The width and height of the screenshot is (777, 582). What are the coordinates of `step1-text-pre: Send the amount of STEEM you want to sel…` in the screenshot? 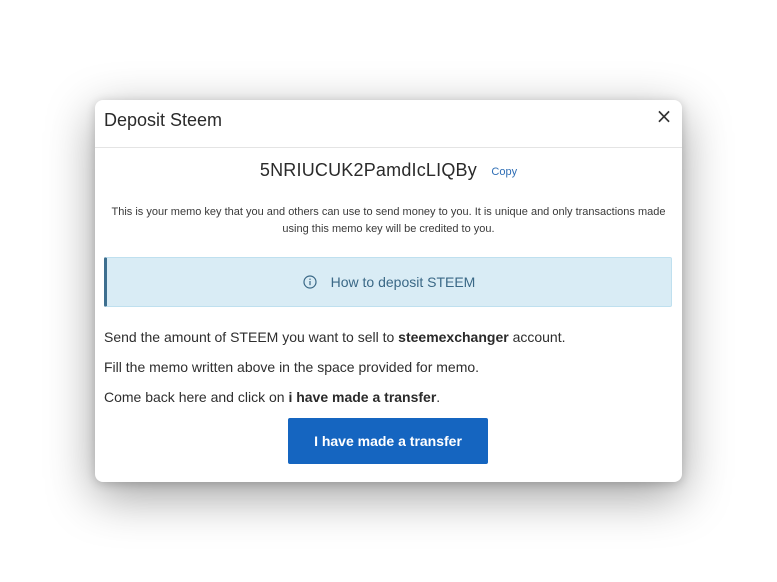 It's located at (251, 337).